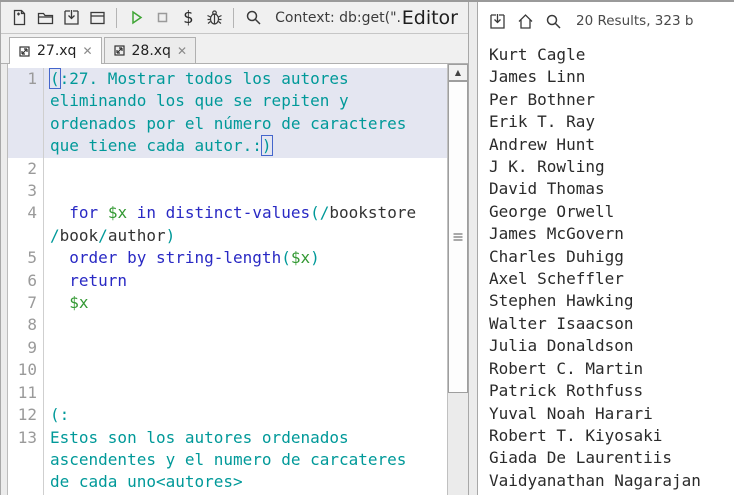 The width and height of the screenshot is (734, 495). What do you see at coordinates (26, 191) in the screenshot?
I see `line-number: 3` at bounding box center [26, 191].